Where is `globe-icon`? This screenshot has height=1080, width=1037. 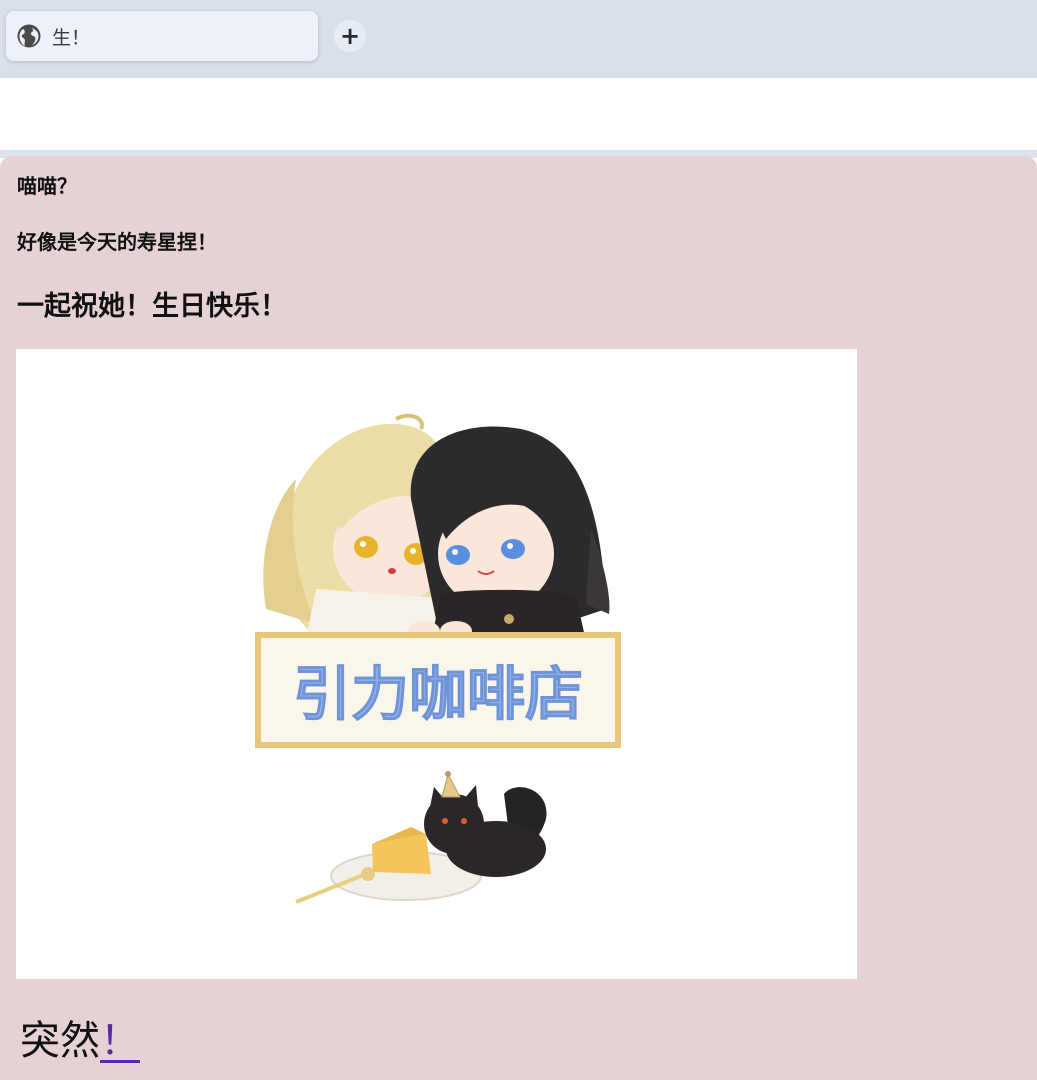
globe-icon is located at coordinates (29, 36).